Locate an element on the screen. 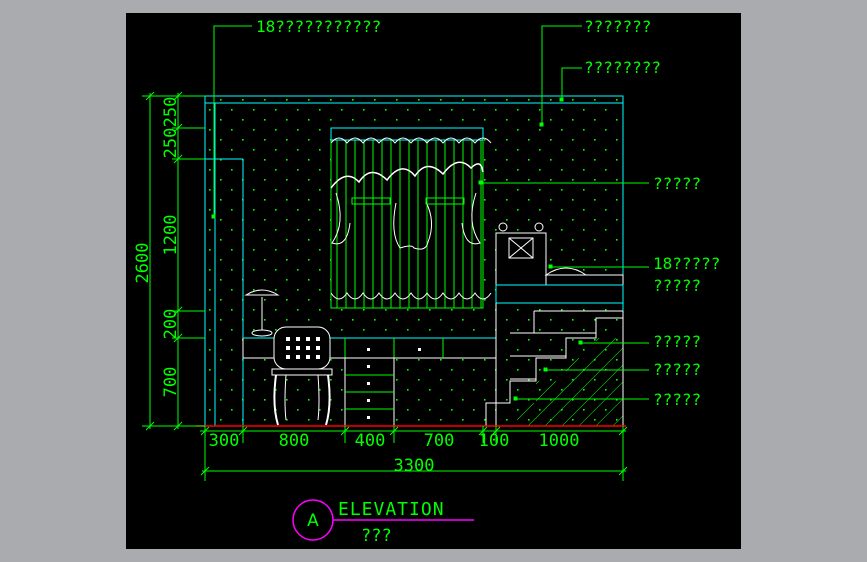 This screenshot has width=867, height=562. callout-top-right-2: ???????? is located at coordinates (622, 67).